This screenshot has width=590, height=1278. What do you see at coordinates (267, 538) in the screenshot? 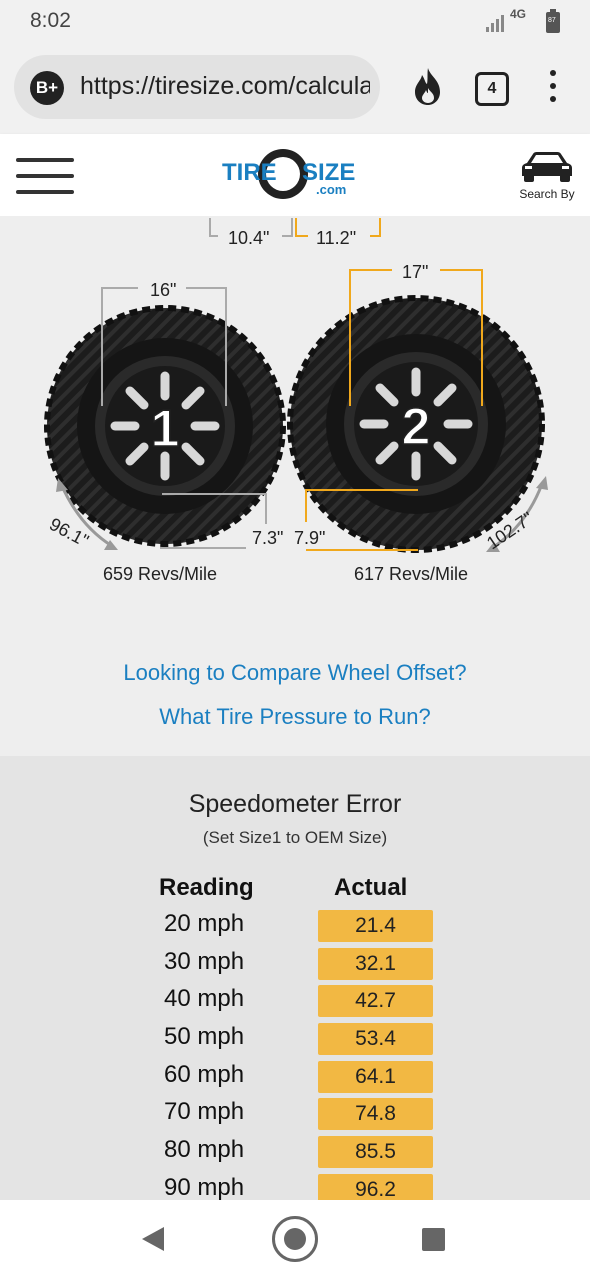
I see `tire-1-sidewall-height: 7.3"` at bounding box center [267, 538].